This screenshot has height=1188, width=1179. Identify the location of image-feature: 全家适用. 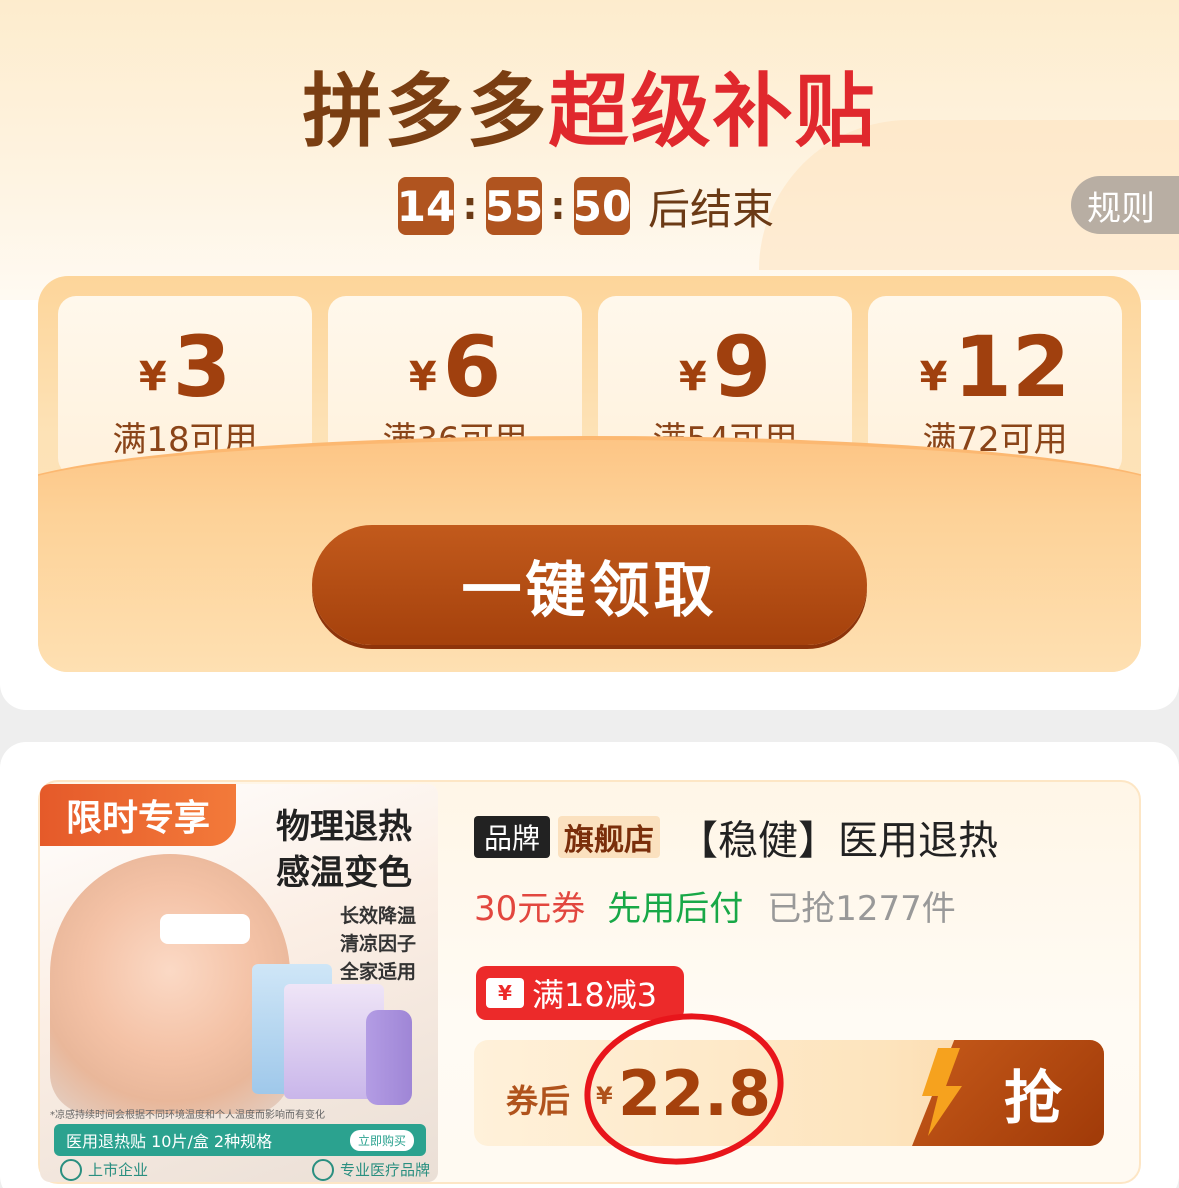
(378, 972).